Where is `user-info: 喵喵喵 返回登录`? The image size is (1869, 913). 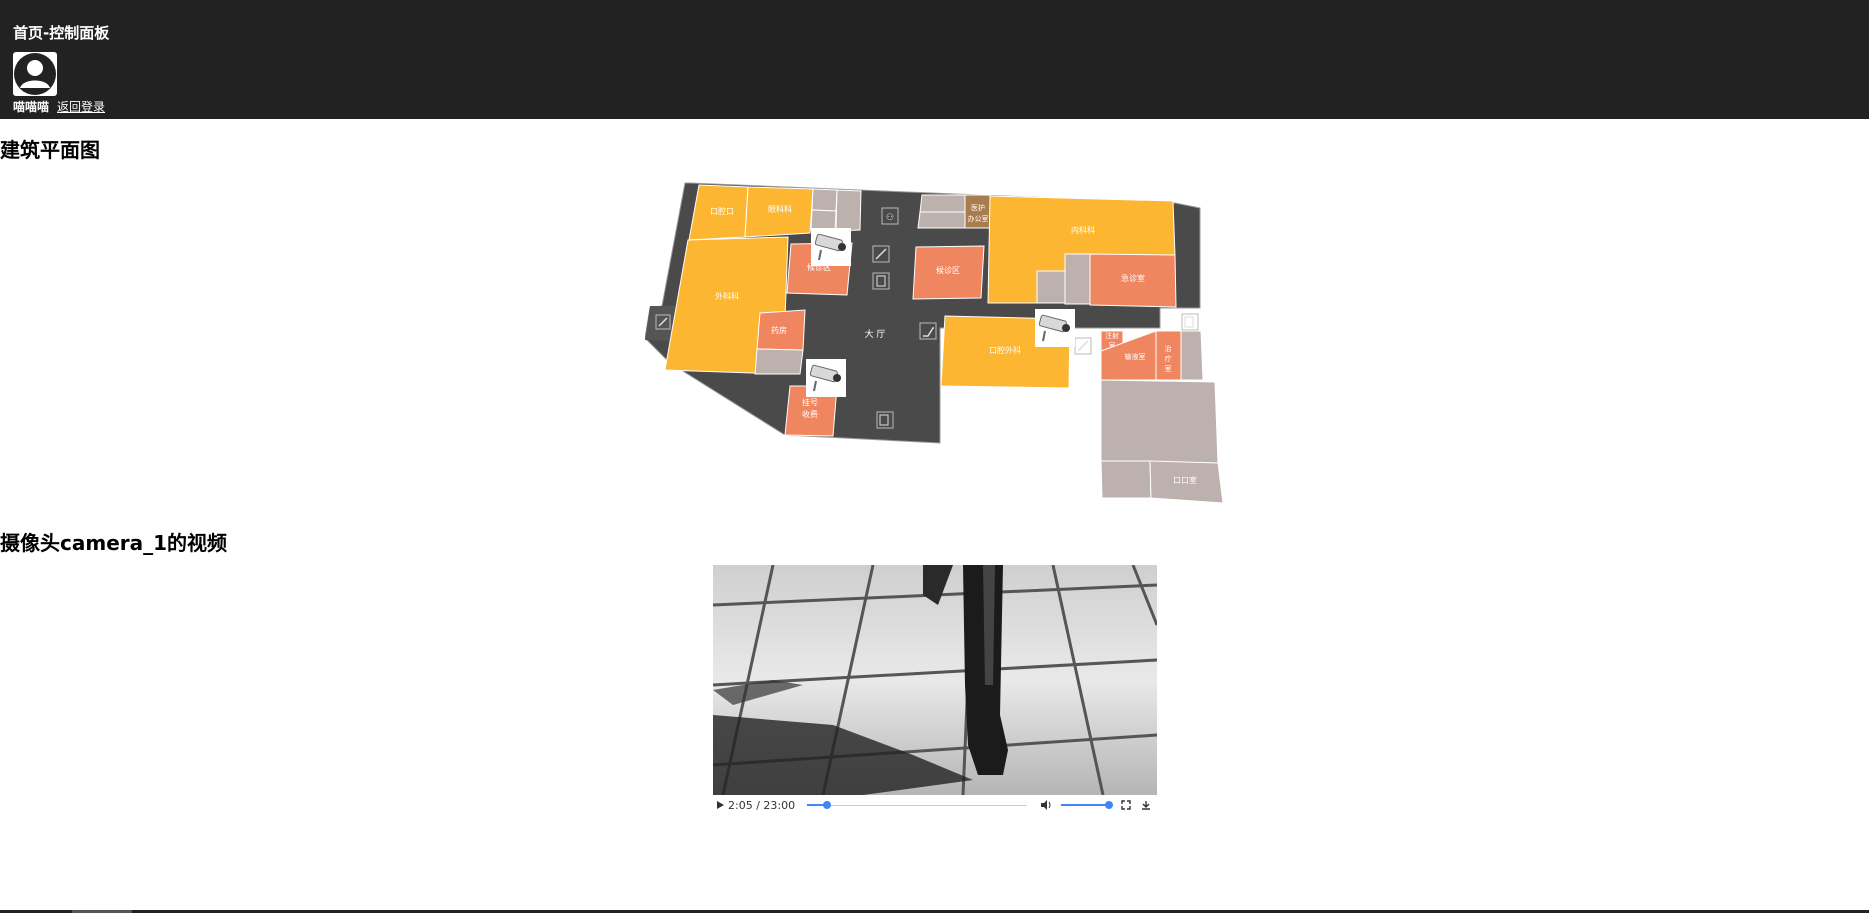 user-info: 喵喵喵 返回登录 is located at coordinates (59, 106).